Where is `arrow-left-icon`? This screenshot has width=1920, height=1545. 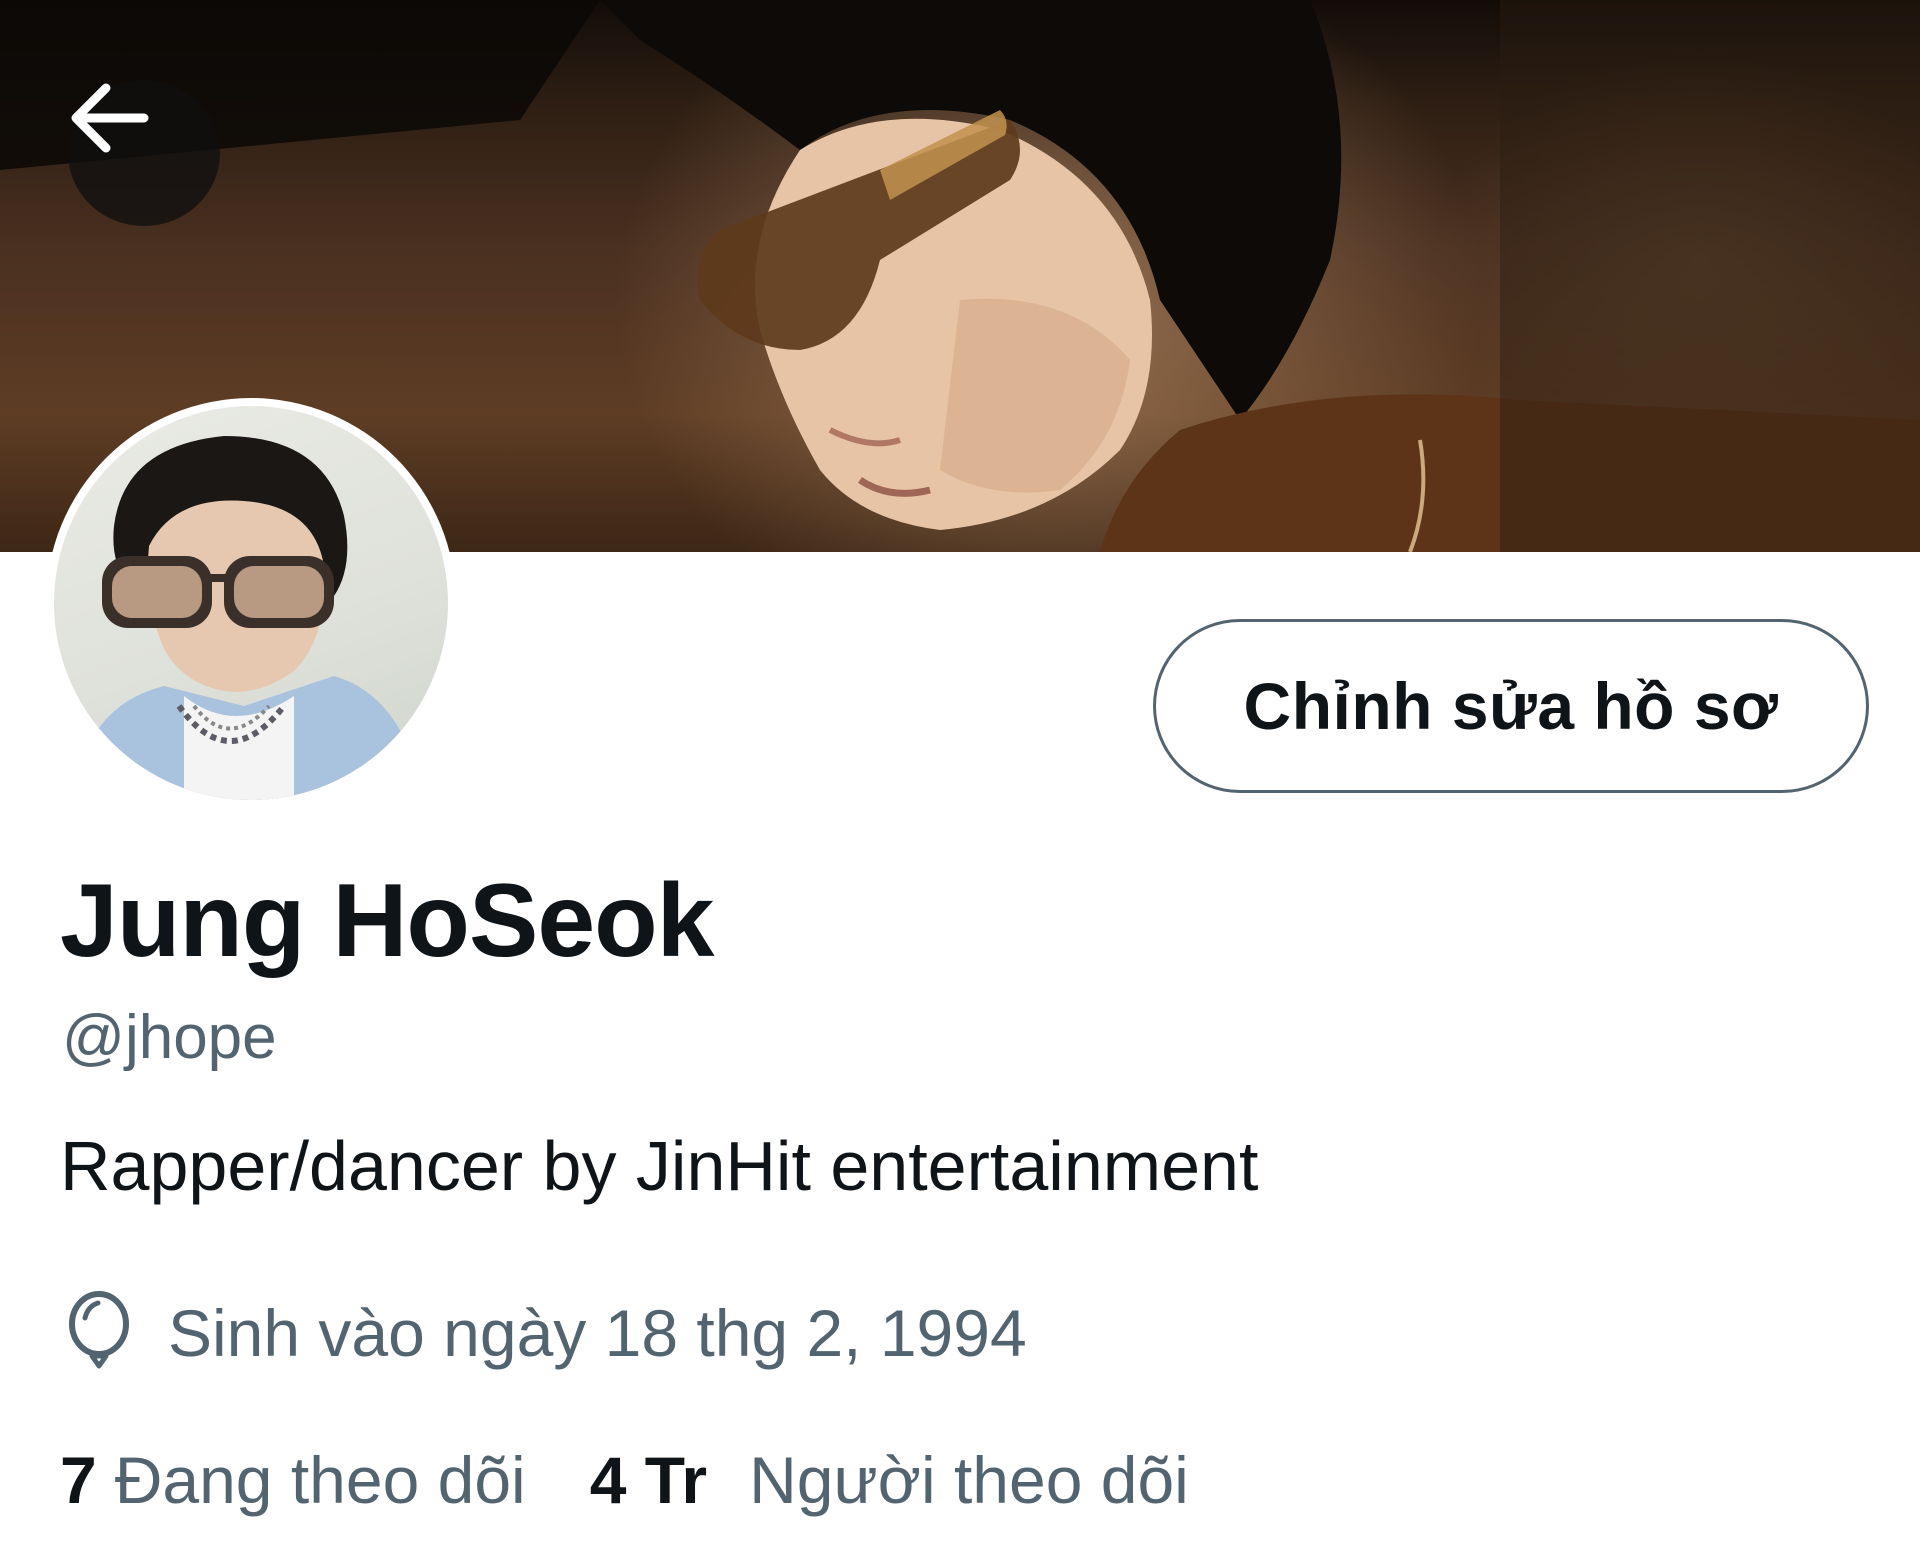 arrow-left-icon is located at coordinates (110, 118).